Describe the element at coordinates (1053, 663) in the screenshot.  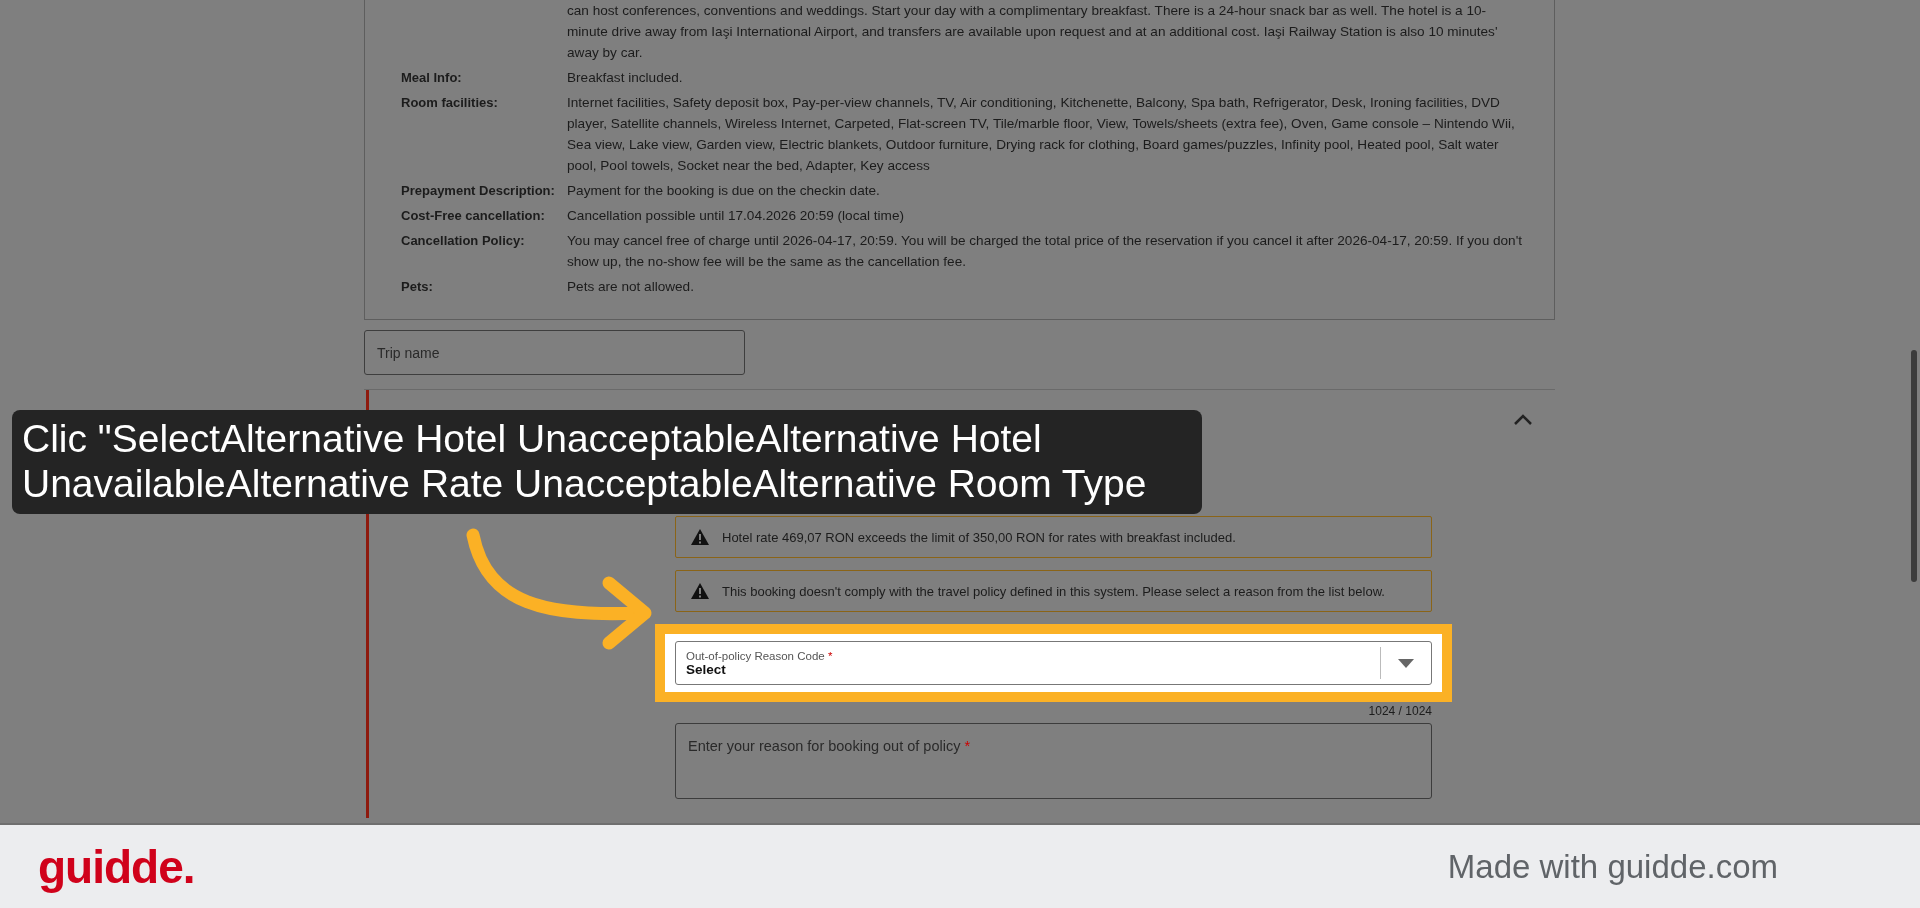
I see `reason-code-dropdown: Out-of-policy Reason Code * Select` at that location.